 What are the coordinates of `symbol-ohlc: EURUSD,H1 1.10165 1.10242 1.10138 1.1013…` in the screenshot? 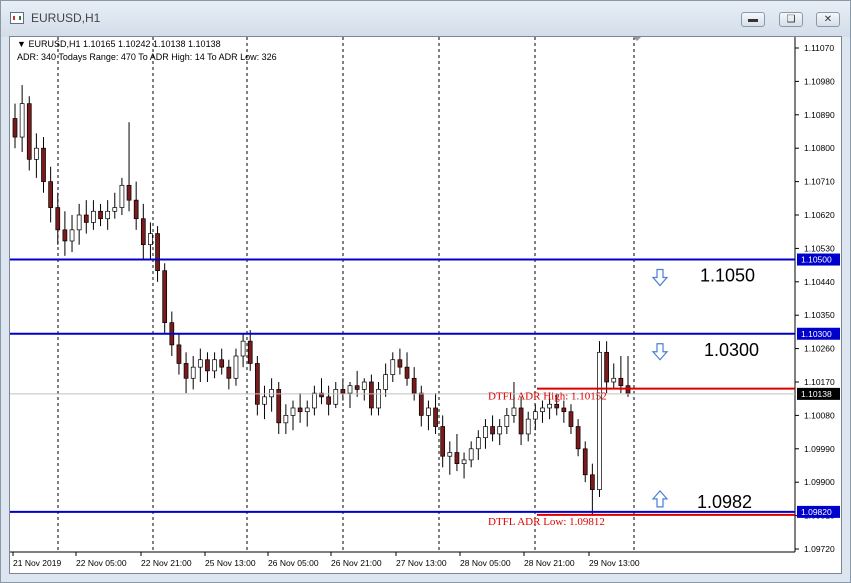 It's located at (124, 44).